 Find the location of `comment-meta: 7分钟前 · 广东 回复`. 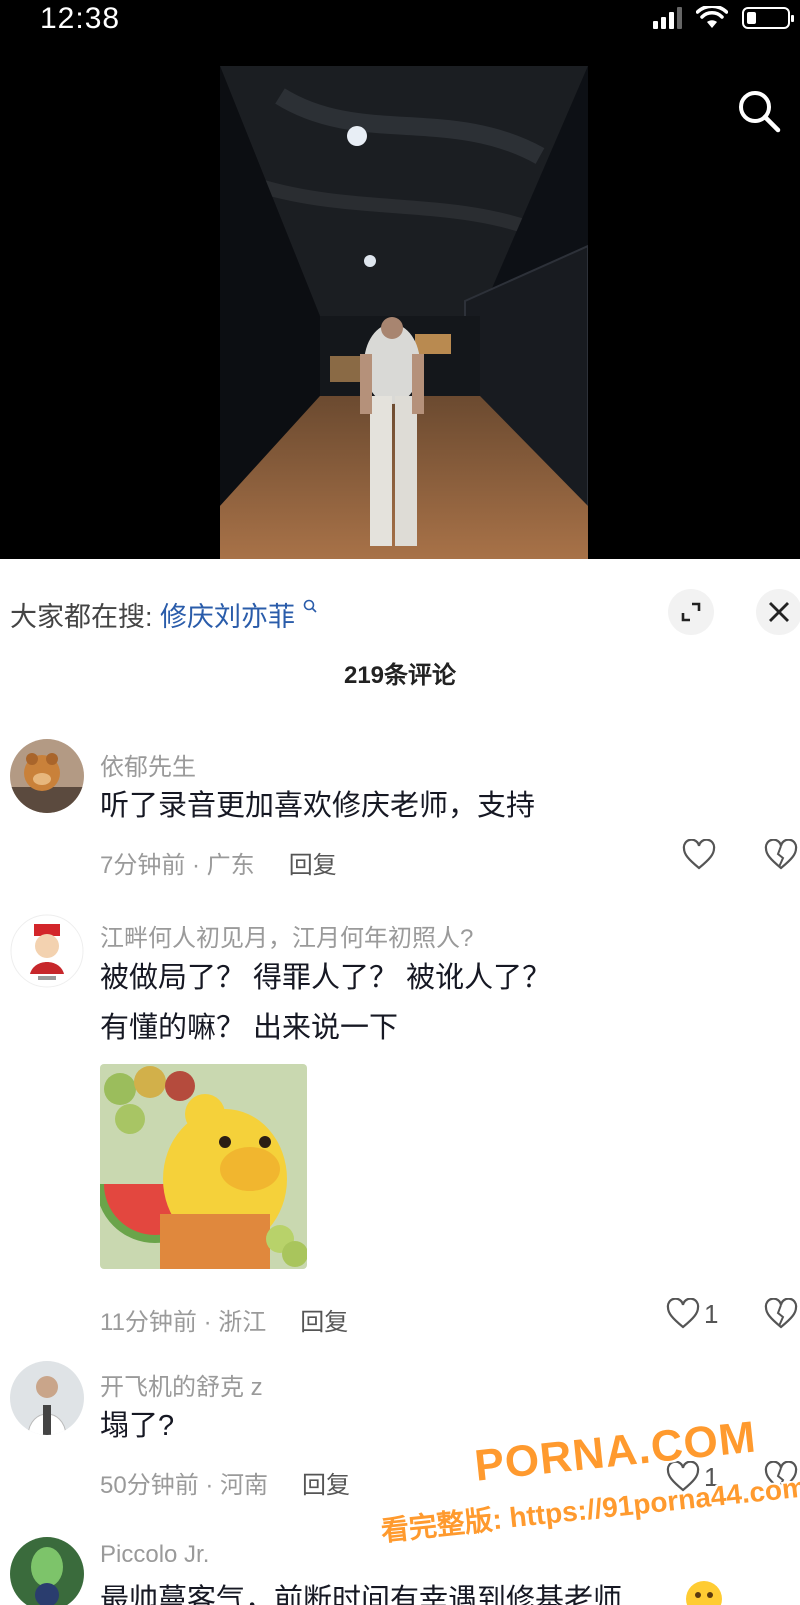

comment-meta: 7分钟前 · 广东 回复 is located at coordinates (218, 862).